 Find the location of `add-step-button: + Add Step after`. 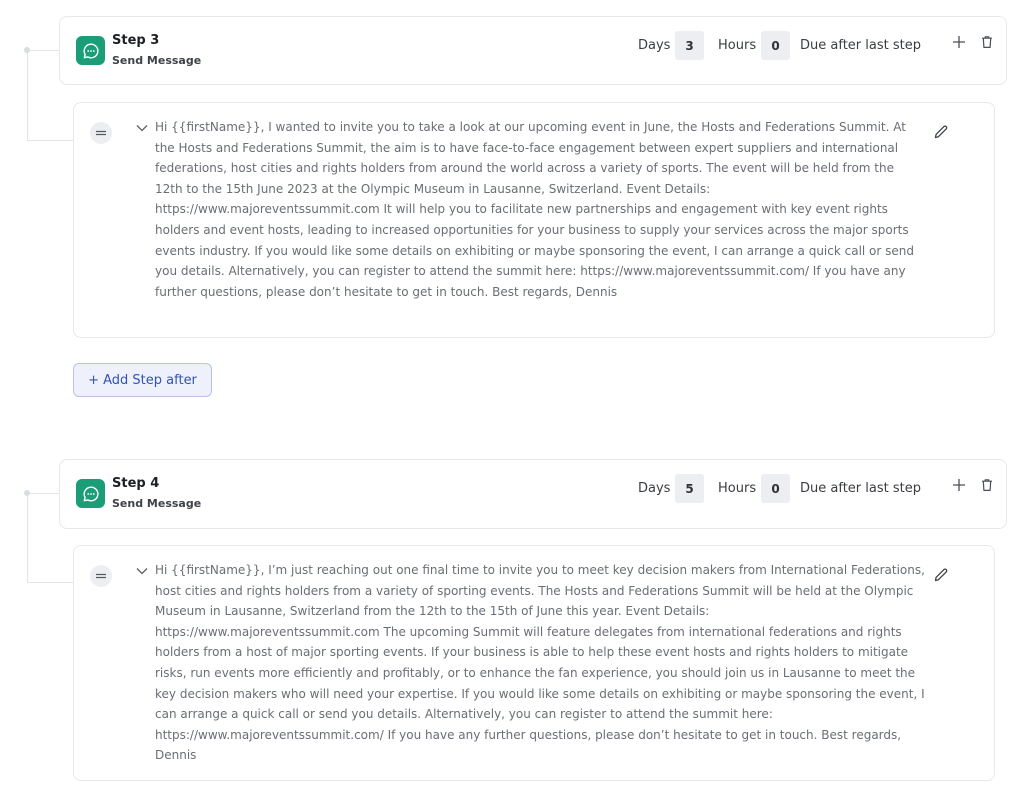

add-step-button: + Add Step after is located at coordinates (142, 380).